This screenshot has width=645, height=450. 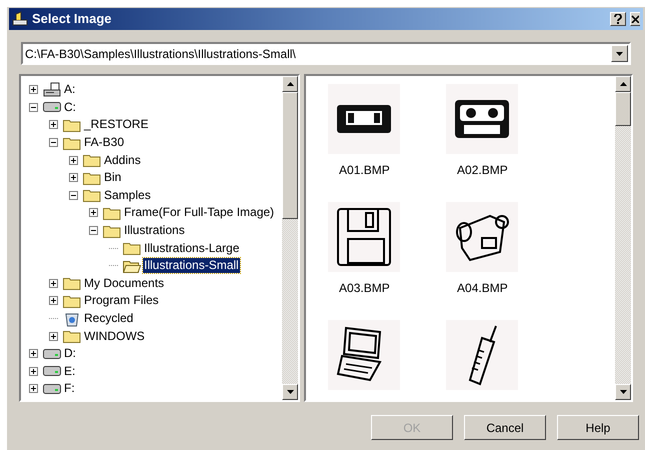 What do you see at coordinates (326, 53) in the screenshot?
I see `path-combo-box: C:\FA-B30\Samples\Illustrations\Illustrations-Small\` at bounding box center [326, 53].